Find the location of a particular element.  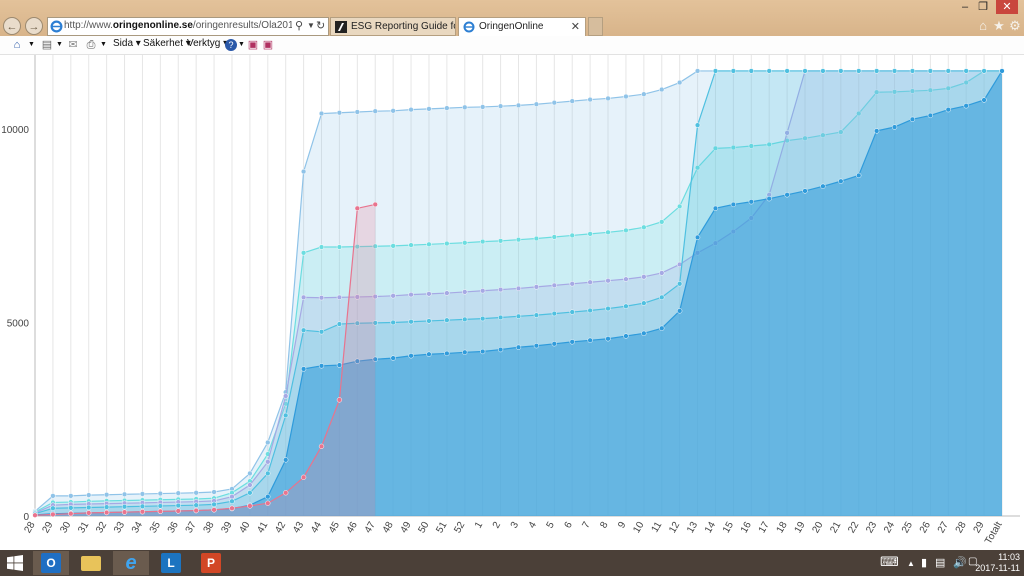

tab-oringenonline: OringenOnline ✕ is located at coordinates (522, 26).